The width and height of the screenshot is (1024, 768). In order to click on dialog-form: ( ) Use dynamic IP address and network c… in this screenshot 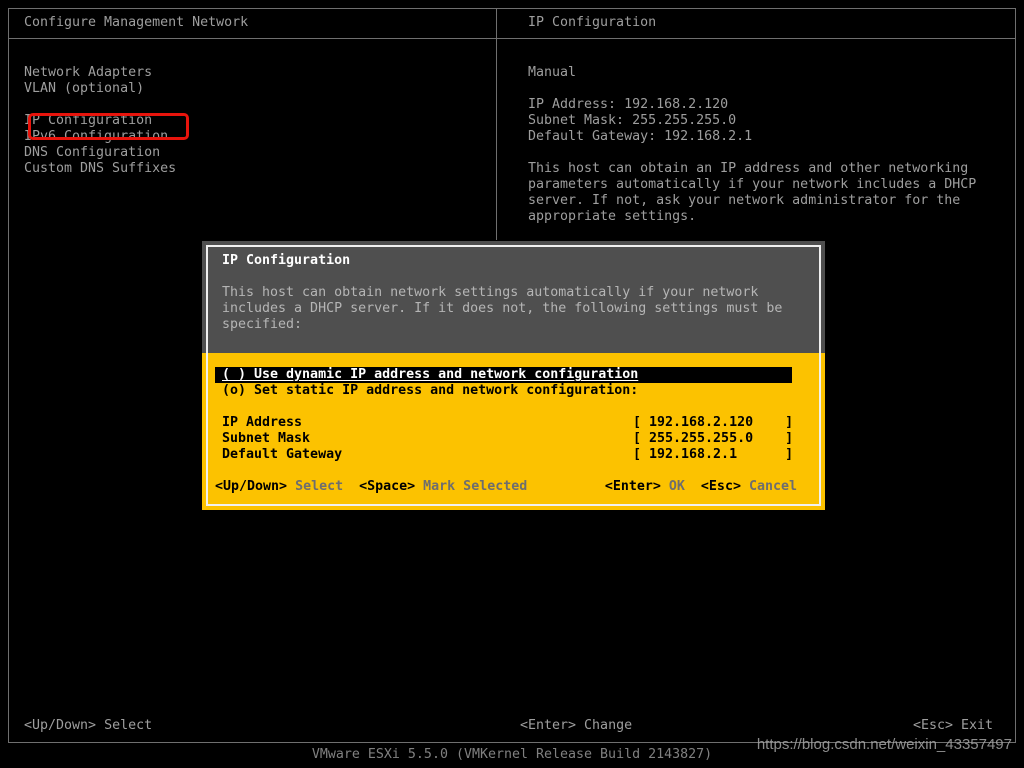, I will do `click(513, 431)`.